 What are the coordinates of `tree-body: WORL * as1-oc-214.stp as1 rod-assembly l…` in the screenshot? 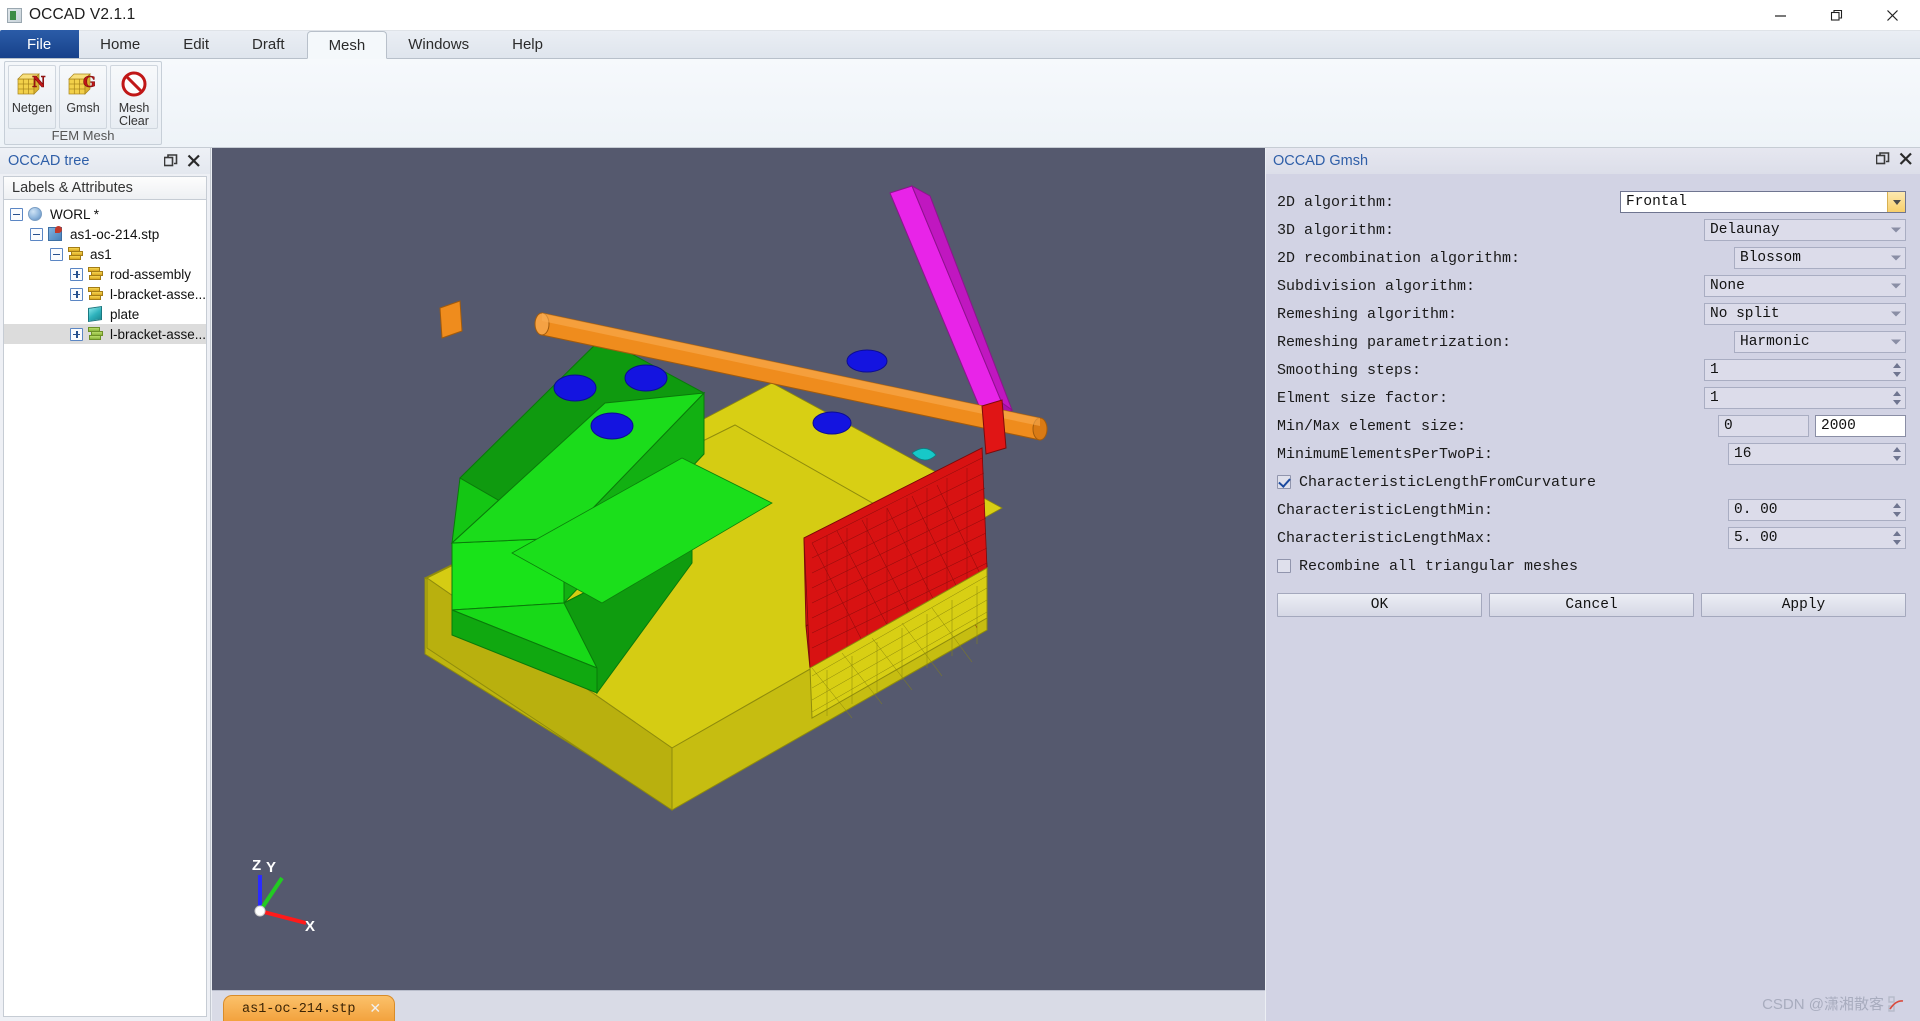 It's located at (105, 608).